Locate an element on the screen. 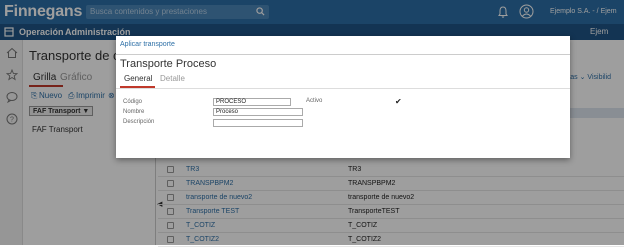 The height and width of the screenshot is (247, 624). descripcion-label: Descripción is located at coordinates (139, 122).